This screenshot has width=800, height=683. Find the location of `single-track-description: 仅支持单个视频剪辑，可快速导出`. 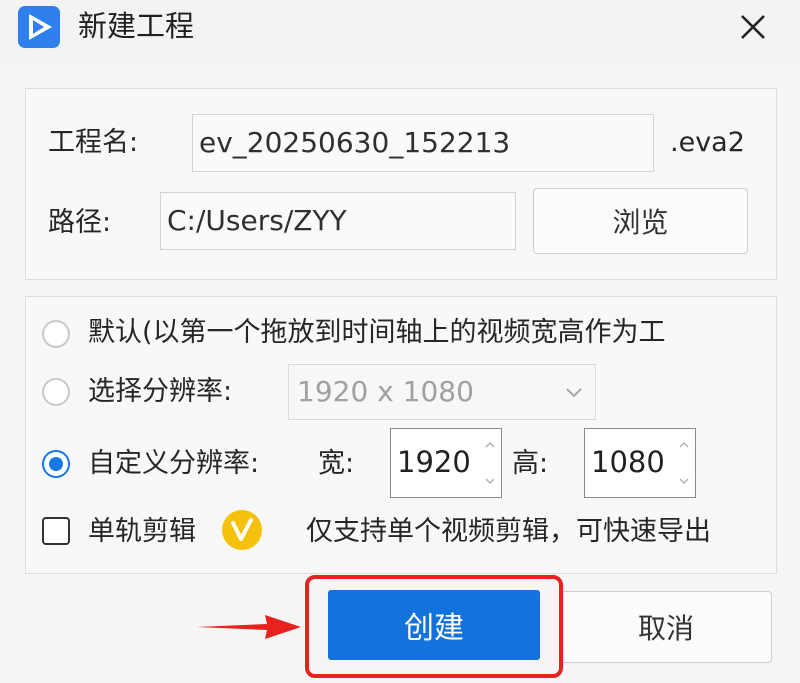

single-track-description: 仅支持单个视频剪辑，可快速导出 is located at coordinates (508, 531).